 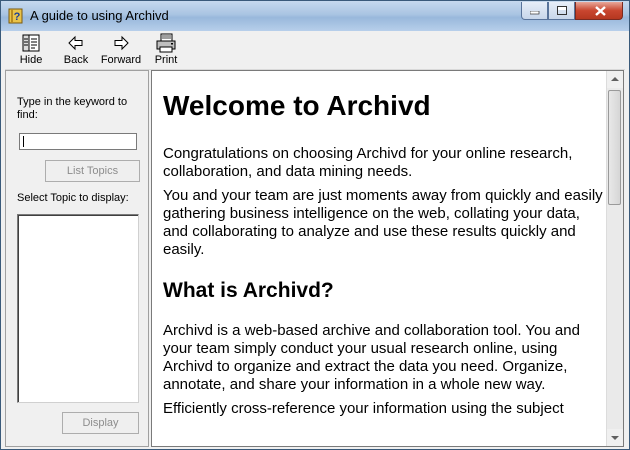 I want to click on close-icon, so click(x=600, y=11).